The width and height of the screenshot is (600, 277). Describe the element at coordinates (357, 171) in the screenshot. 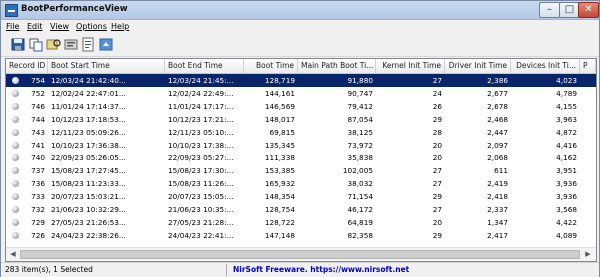

I see `cell-main: 102,005` at that location.